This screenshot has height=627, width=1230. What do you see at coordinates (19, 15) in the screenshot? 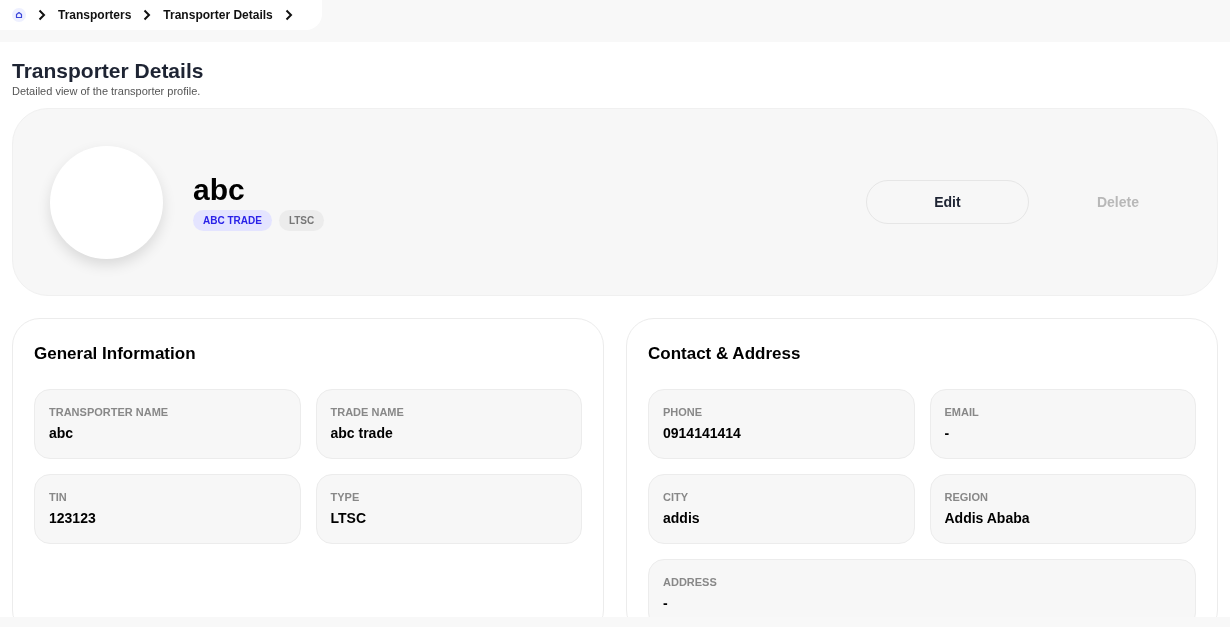
I see `home-icon` at bounding box center [19, 15].